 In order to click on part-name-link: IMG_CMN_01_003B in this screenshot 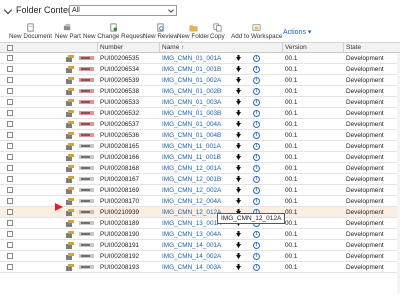, I will do `click(191, 113)`.